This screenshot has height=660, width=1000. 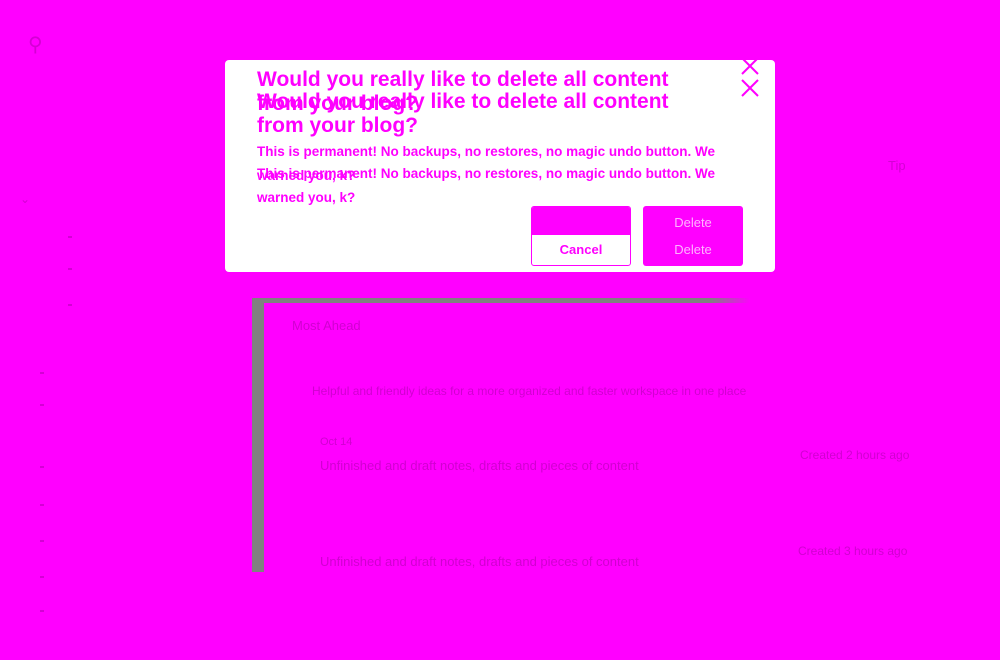 I want to click on delete-button-label: Delete, so click(x=693, y=222).